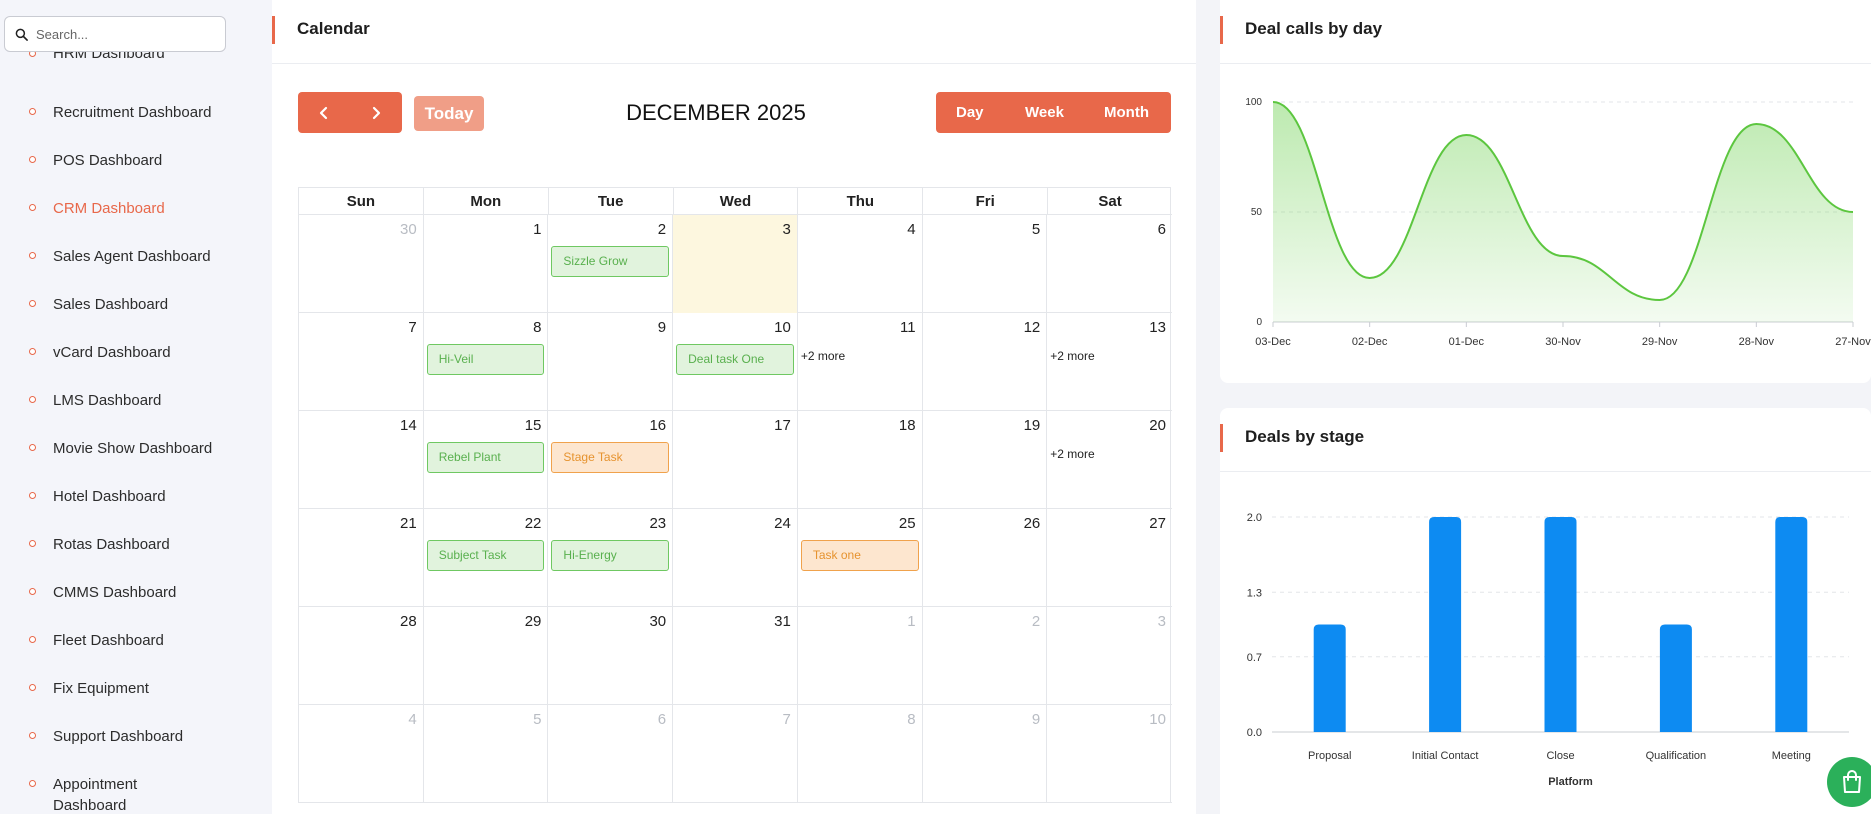 The width and height of the screenshot is (1871, 814). I want to click on prev-month-button, so click(324, 112).